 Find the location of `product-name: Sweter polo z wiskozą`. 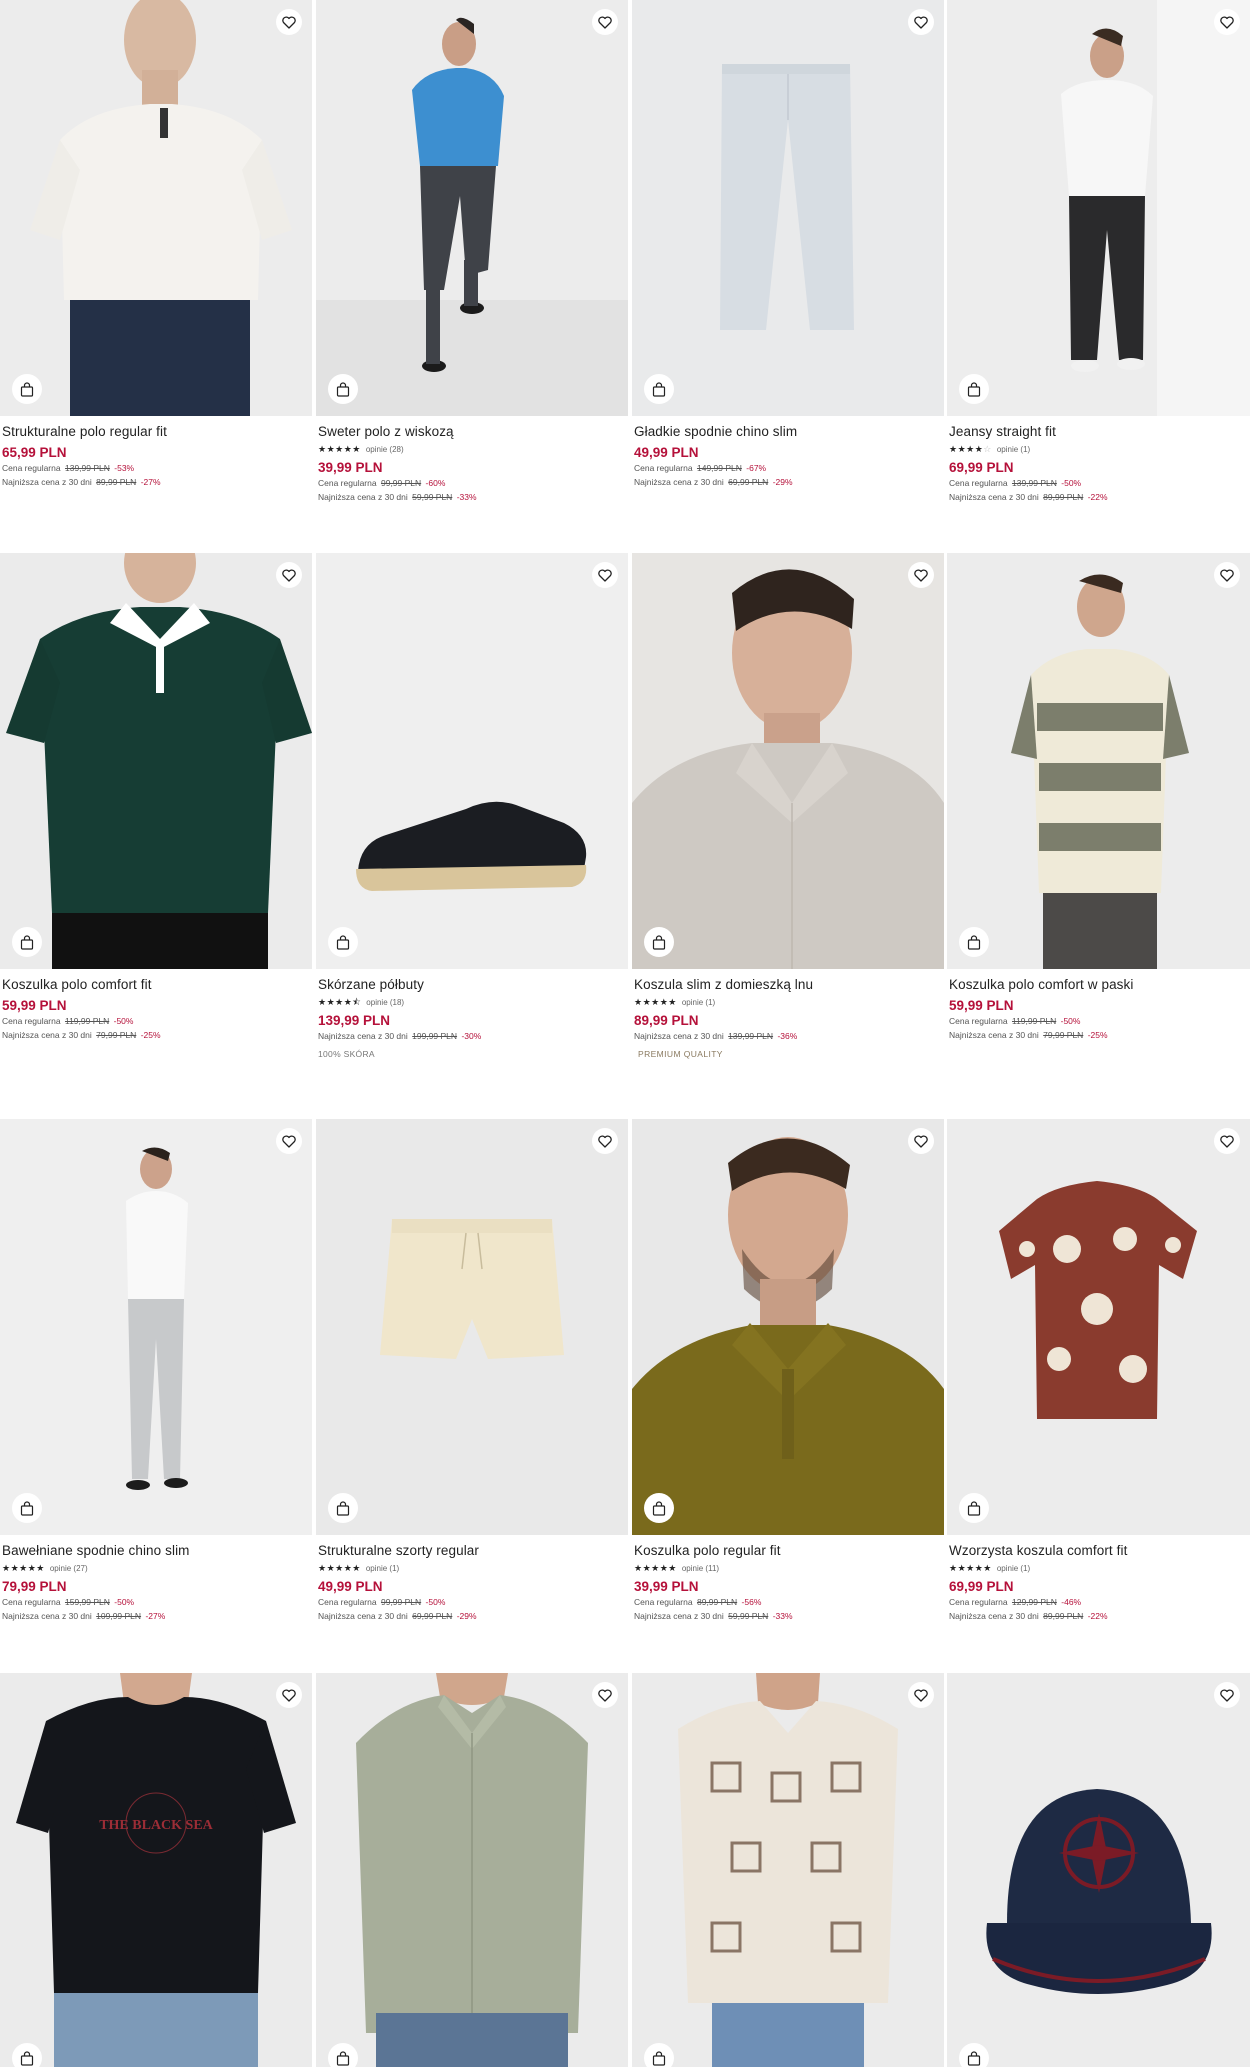

product-name: Sweter polo z wiskozą is located at coordinates (472, 431).